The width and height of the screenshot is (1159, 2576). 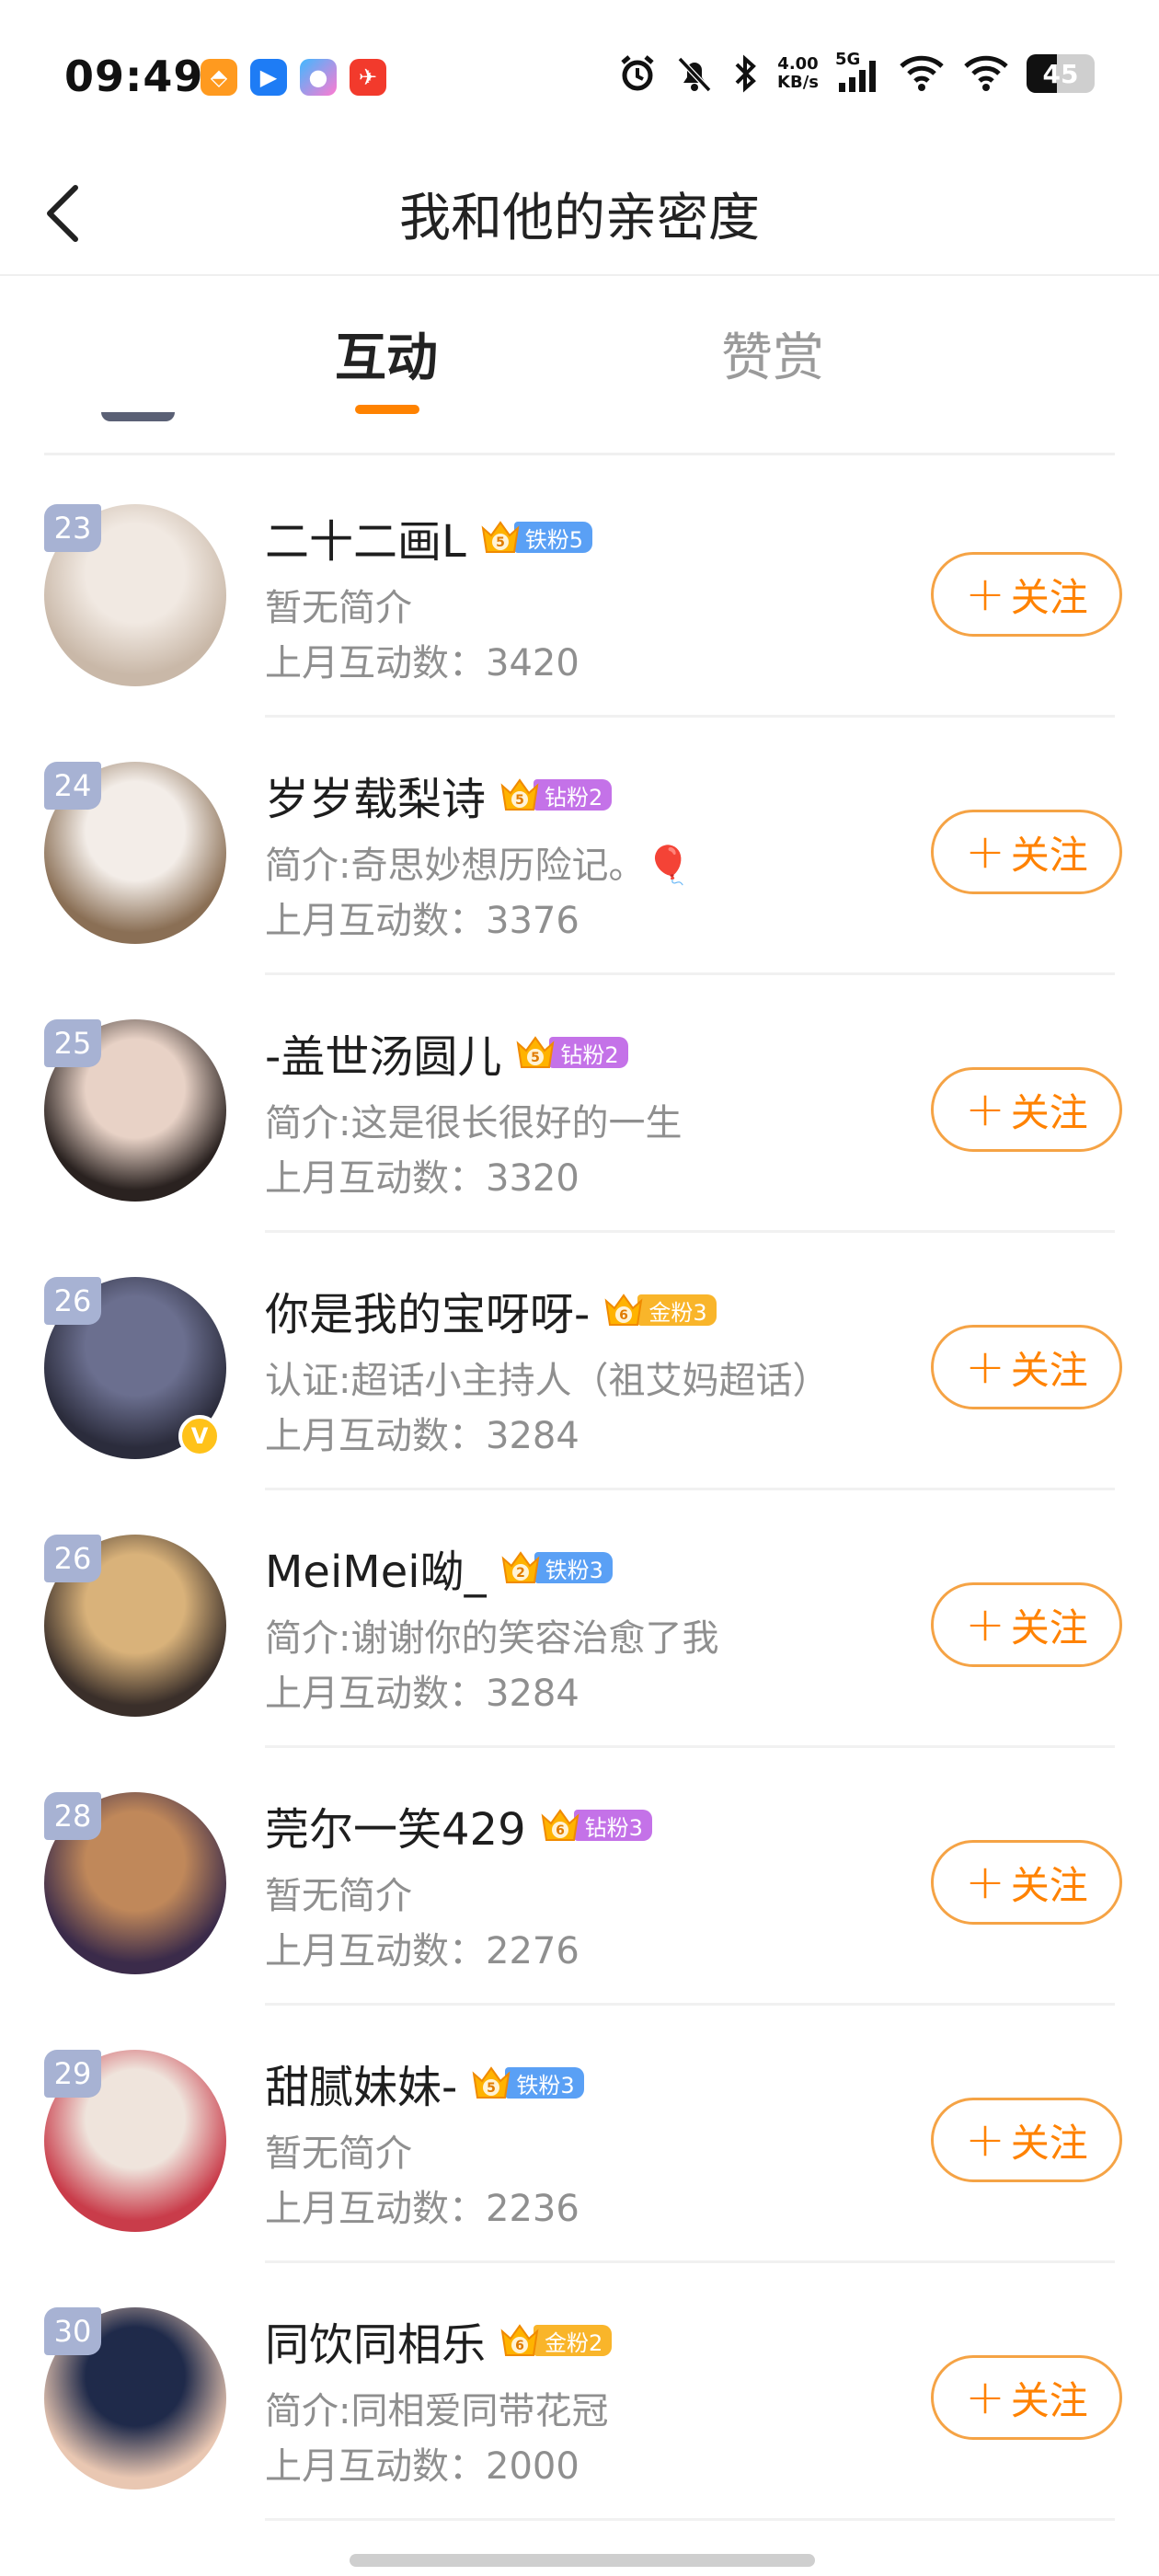 What do you see at coordinates (422, 663) in the screenshot?
I see `interaction-count: 上月互动数：3420` at bounding box center [422, 663].